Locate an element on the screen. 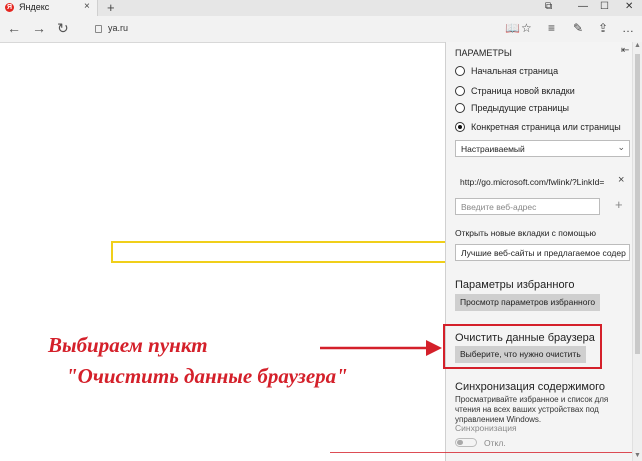 This screenshot has height=461, width=642. highlight-box is located at coordinates (522, 346).